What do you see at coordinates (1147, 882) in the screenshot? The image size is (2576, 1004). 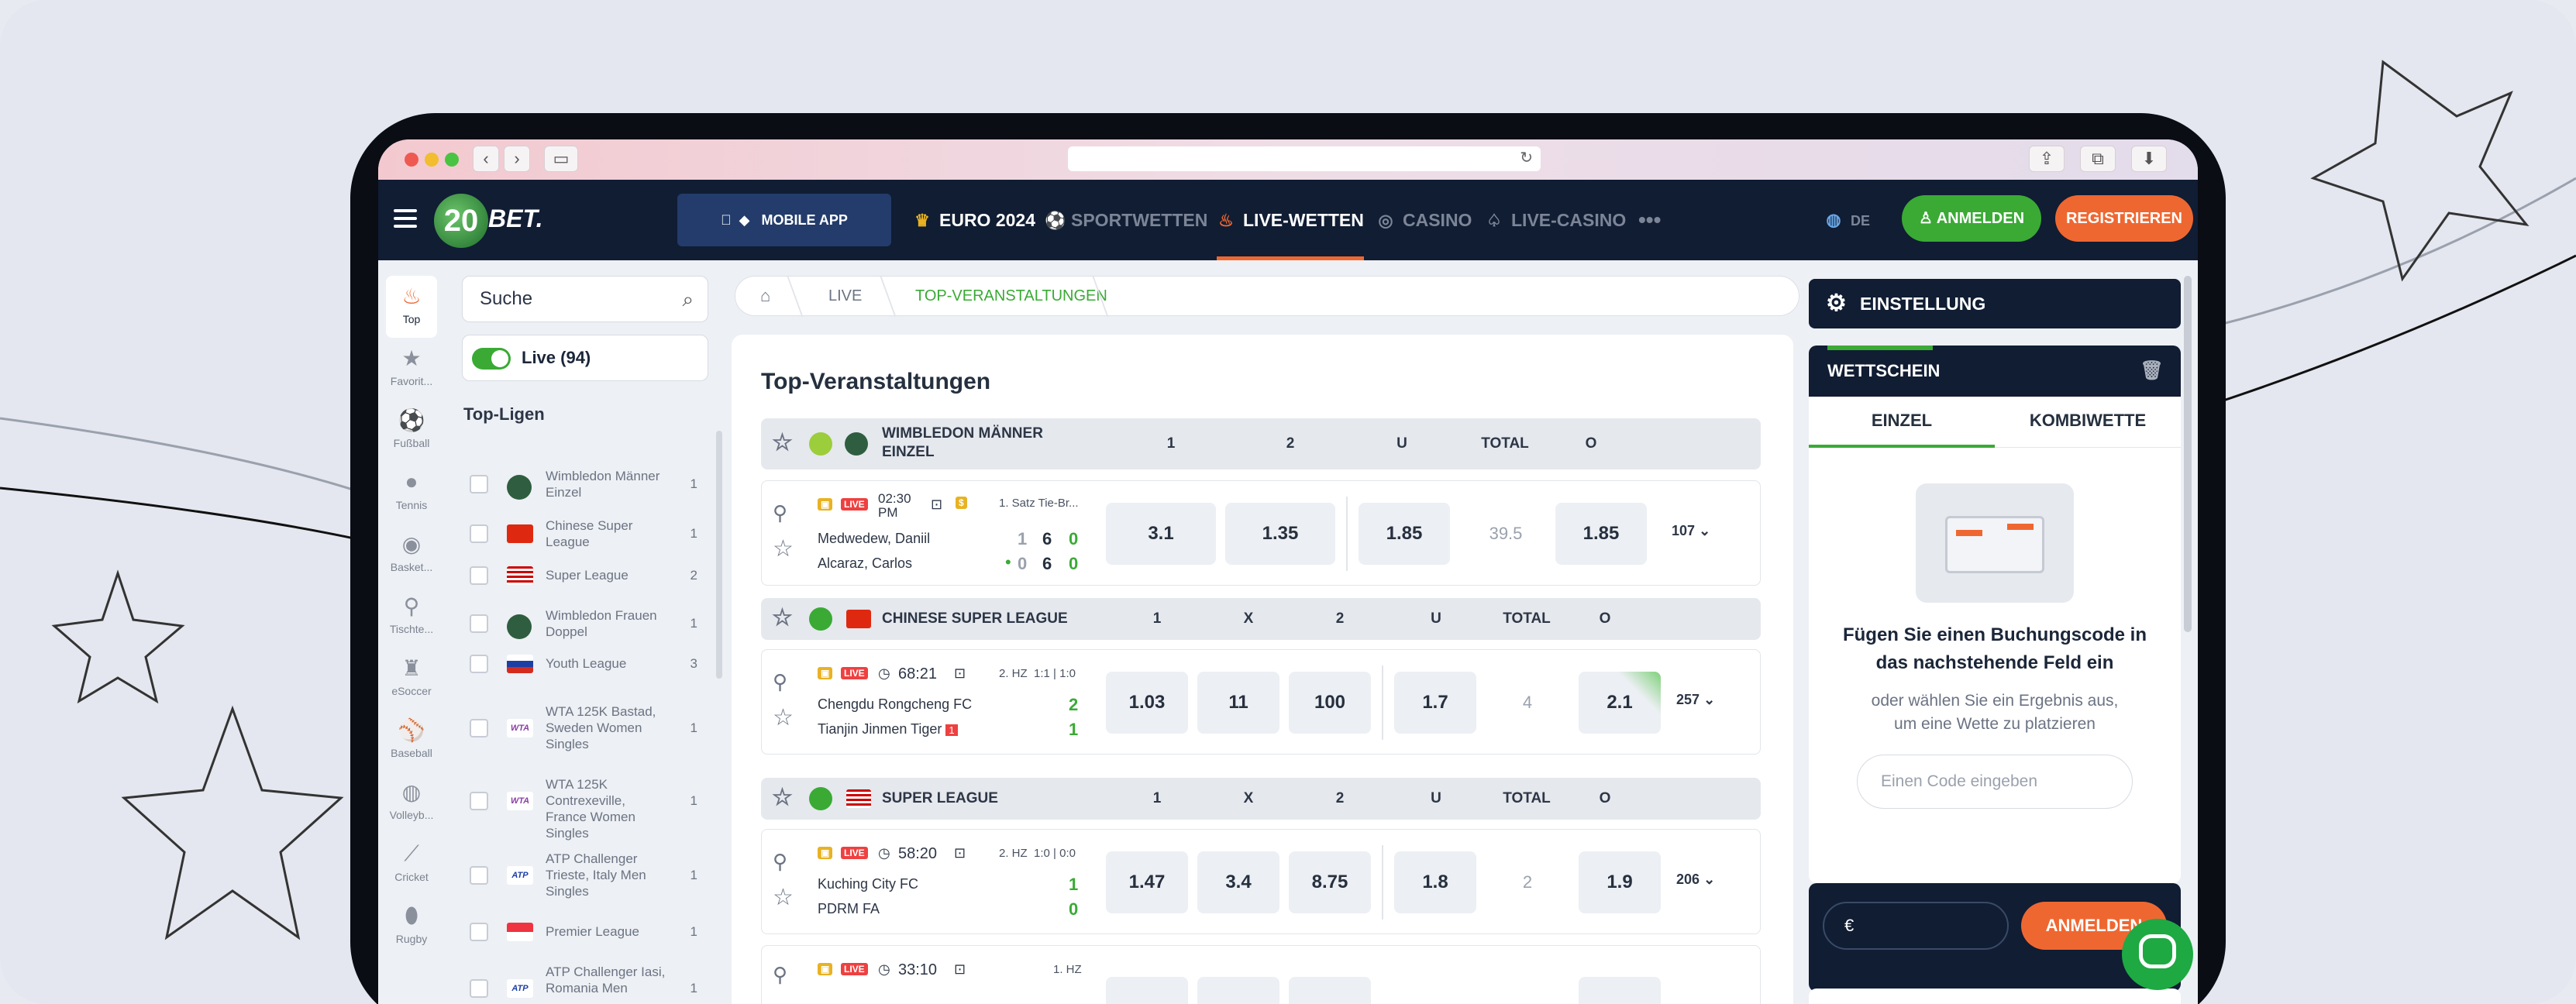 I see `odd-button: 1.47` at bounding box center [1147, 882].